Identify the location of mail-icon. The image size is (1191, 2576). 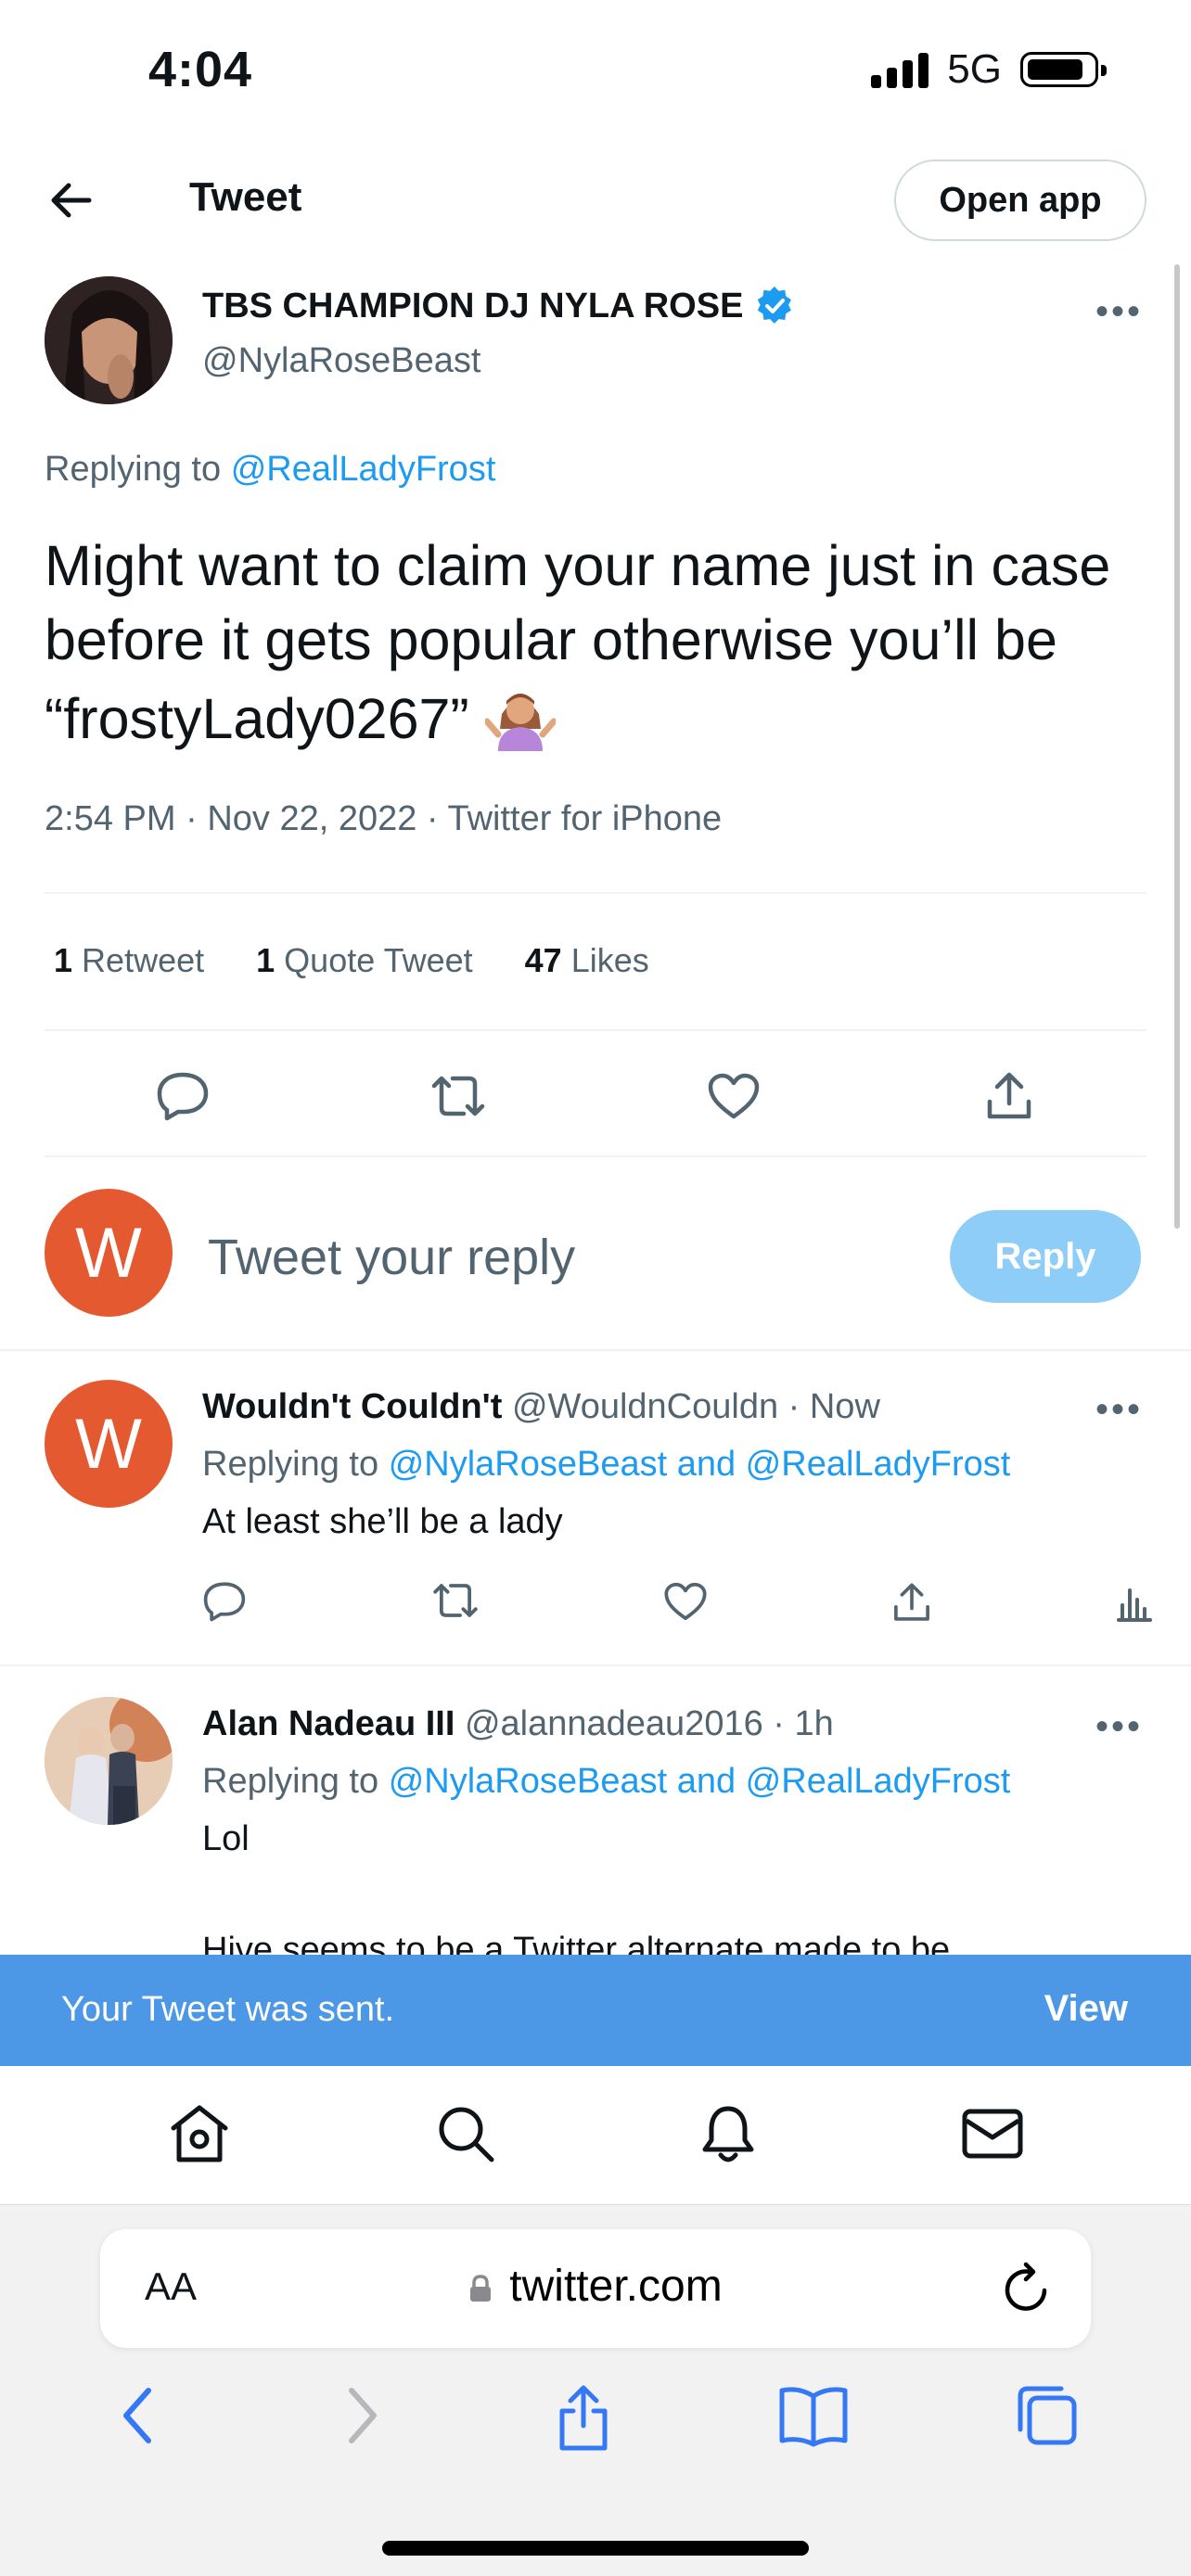
(992, 2136).